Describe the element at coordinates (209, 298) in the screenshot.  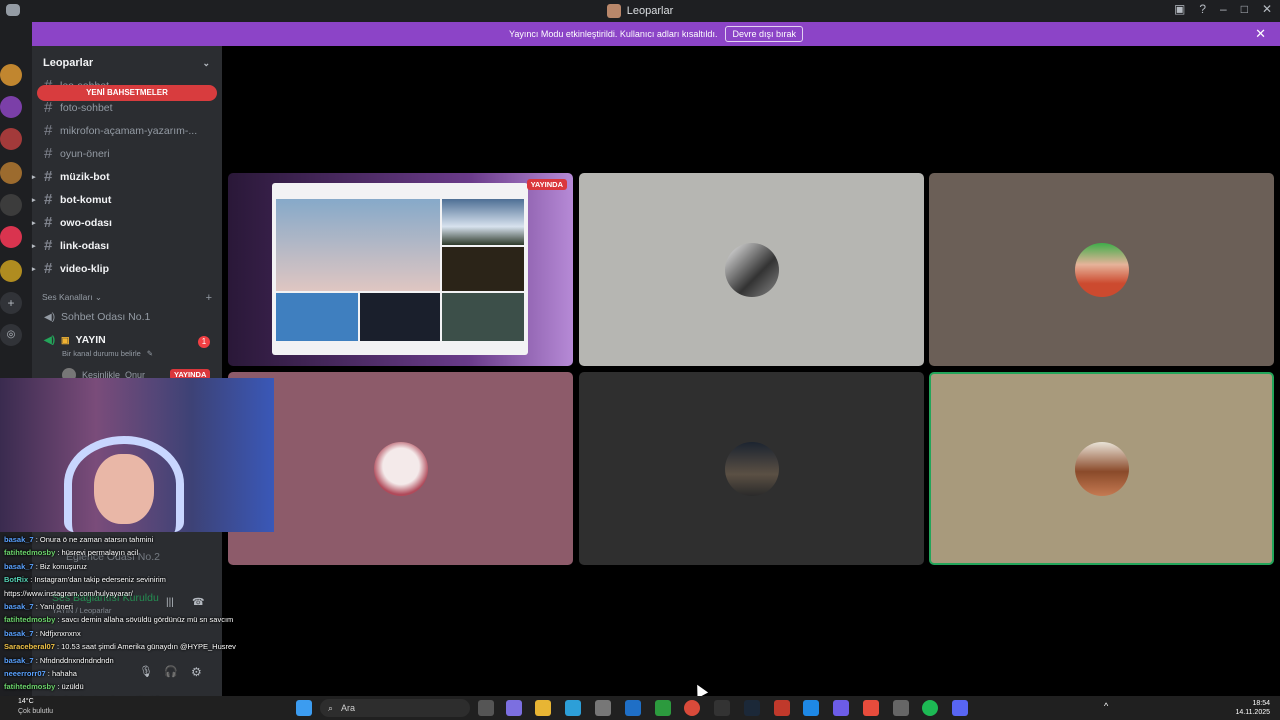
I see `add-channel-icon: +` at that location.